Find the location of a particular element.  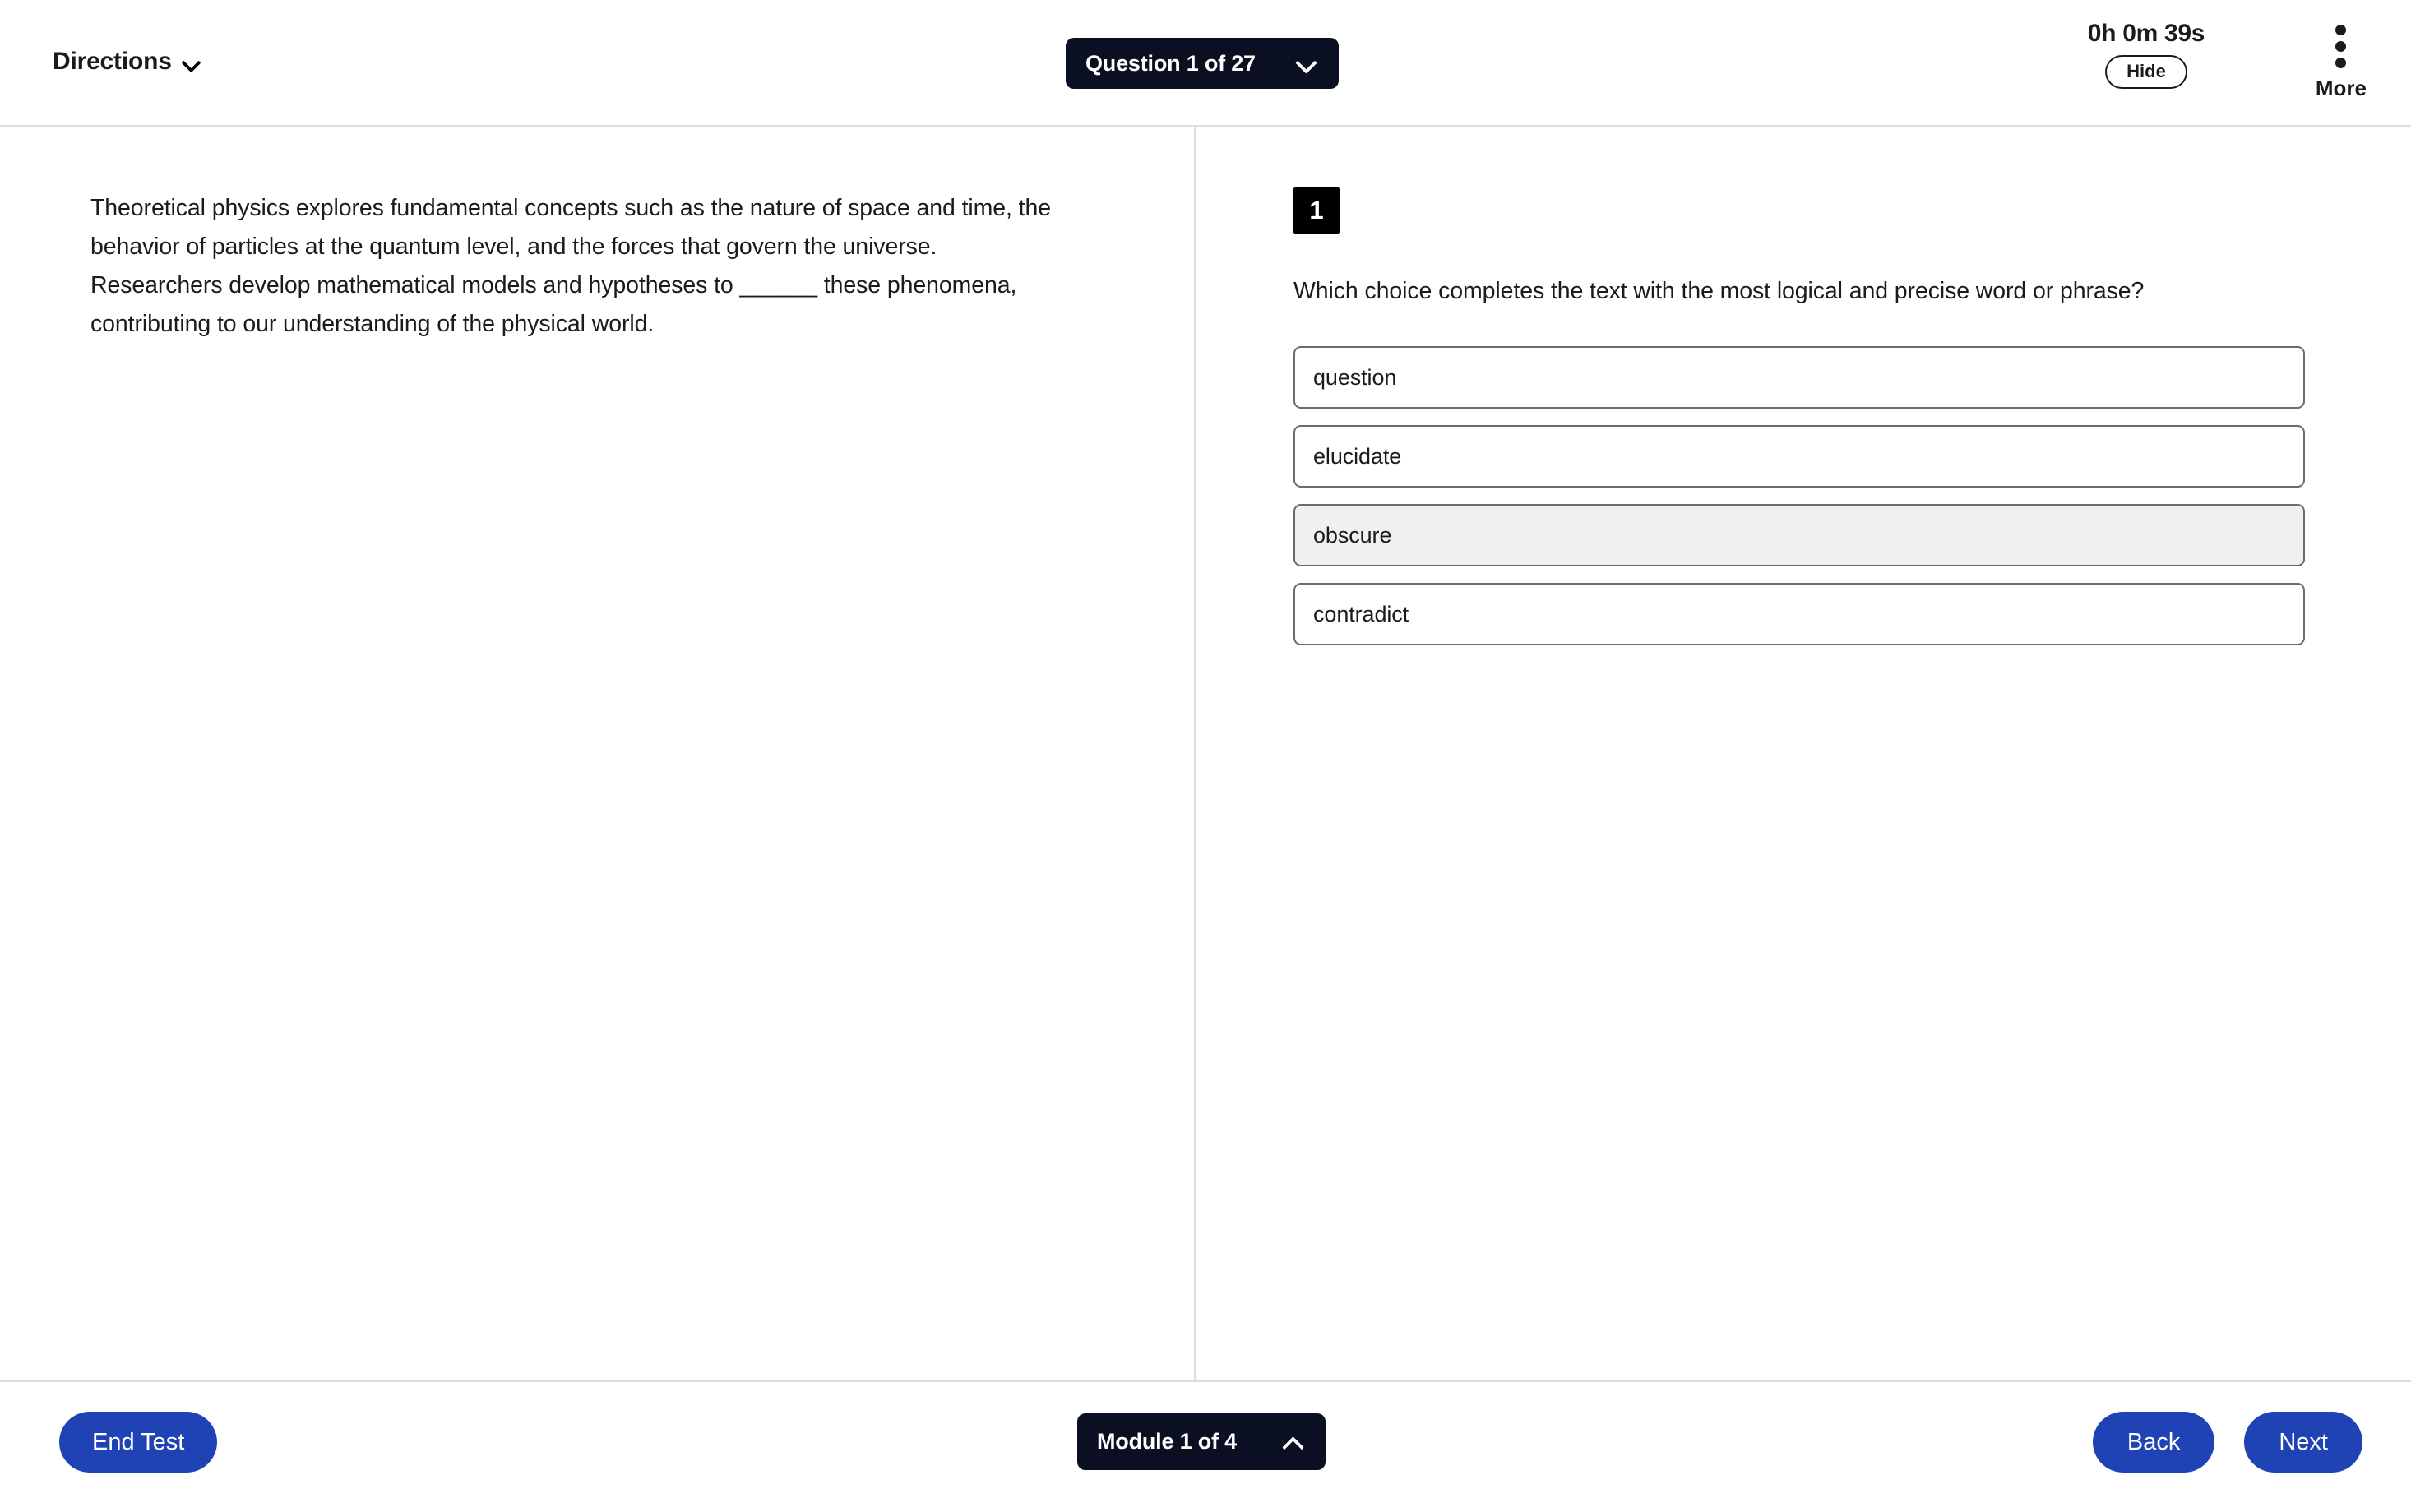

next-button: Next is located at coordinates (2303, 1442).